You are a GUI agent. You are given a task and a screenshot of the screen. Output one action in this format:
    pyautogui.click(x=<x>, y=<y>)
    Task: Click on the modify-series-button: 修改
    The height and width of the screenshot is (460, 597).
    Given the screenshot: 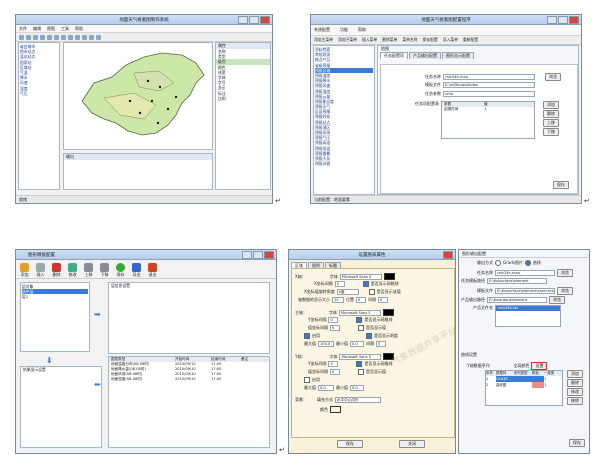 What is the action you would take?
    pyautogui.click(x=575, y=392)
    